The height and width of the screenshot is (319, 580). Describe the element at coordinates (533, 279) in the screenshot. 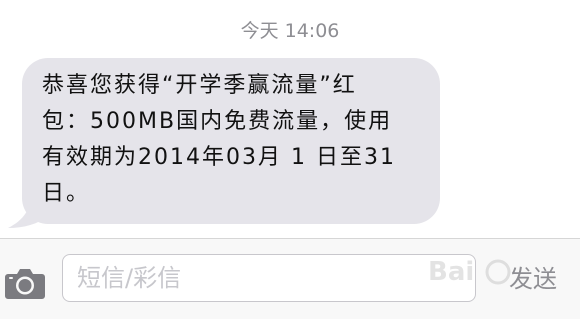

I see `send-button: 发送` at that location.